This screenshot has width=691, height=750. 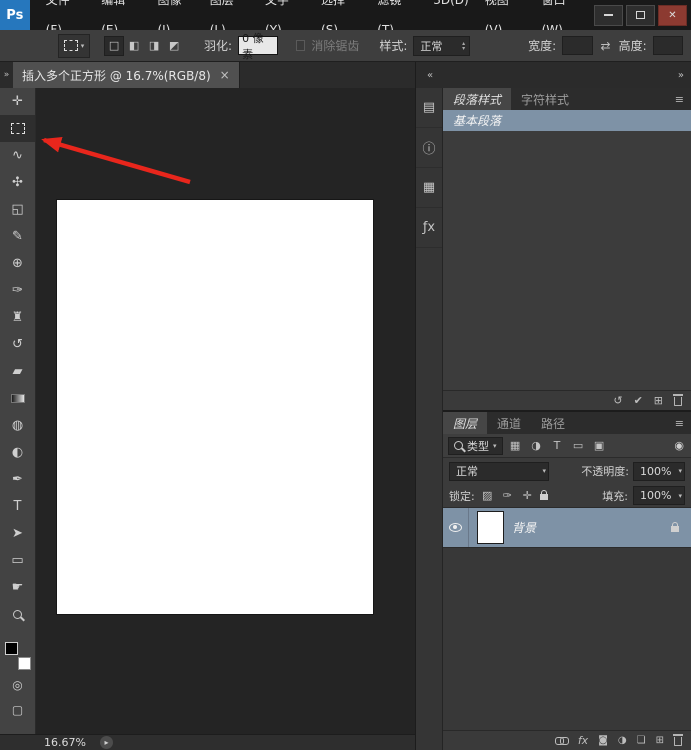 What do you see at coordinates (567, 75) in the screenshot?
I see `collapse-panels-icon: »` at bounding box center [567, 75].